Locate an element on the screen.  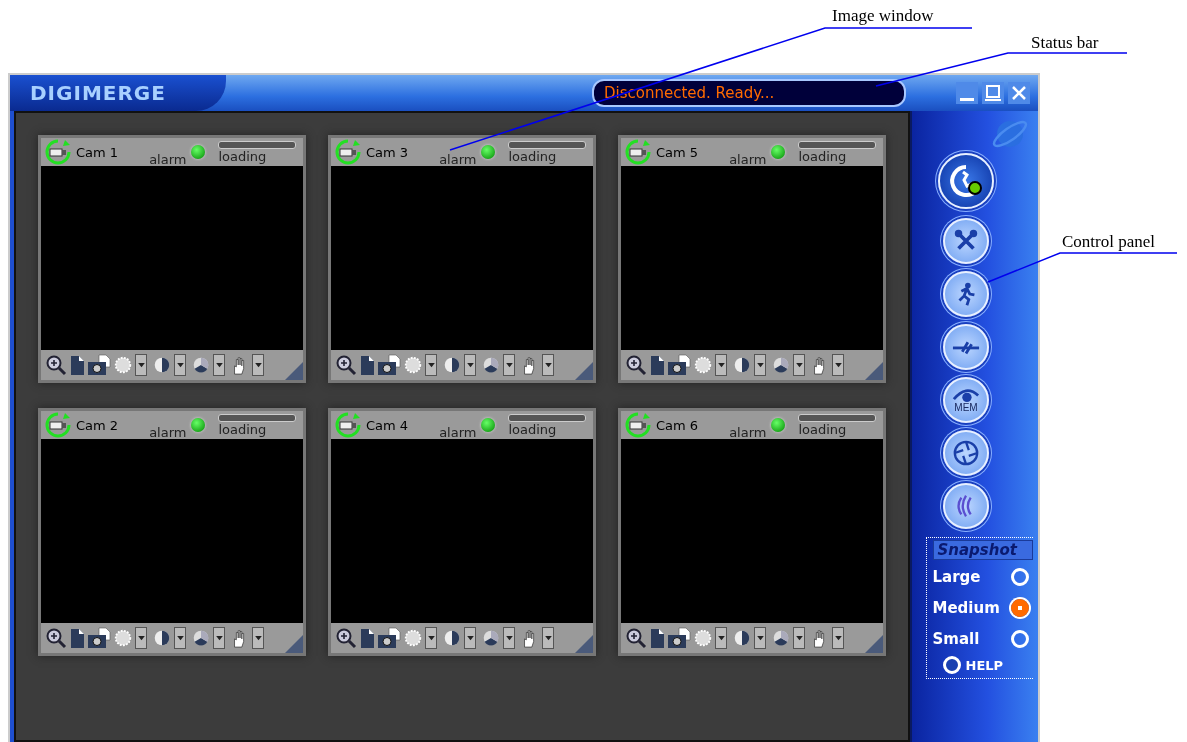
snapshot-heading: Snapshot is located at coordinates (982, 550).